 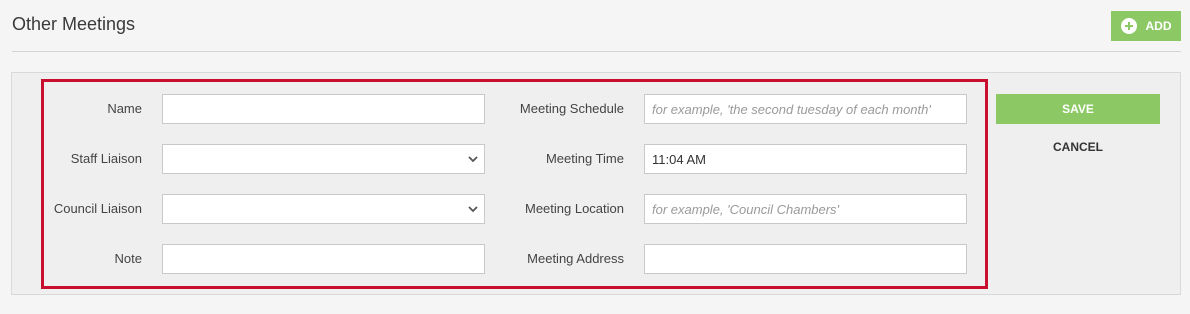 What do you see at coordinates (323, 159) in the screenshot?
I see `staff-liaison-select` at bounding box center [323, 159].